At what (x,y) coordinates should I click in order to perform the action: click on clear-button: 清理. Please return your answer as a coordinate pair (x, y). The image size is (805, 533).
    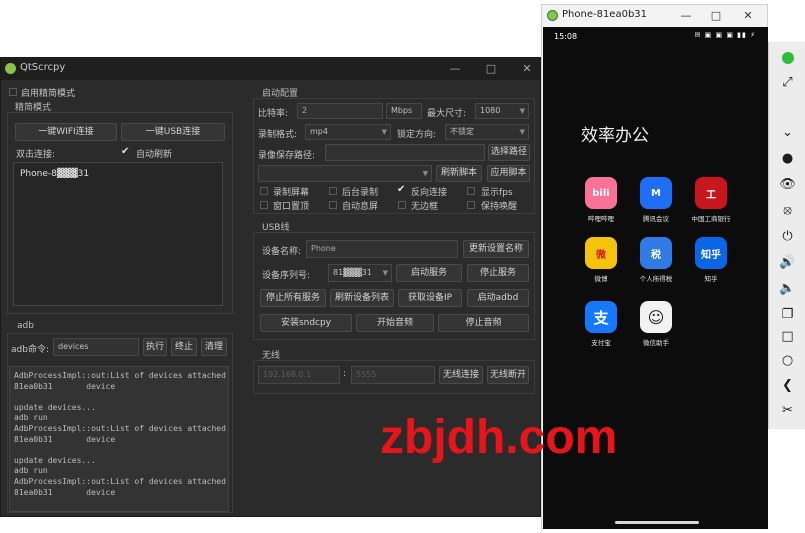
    Looking at the image, I should click on (214, 347).